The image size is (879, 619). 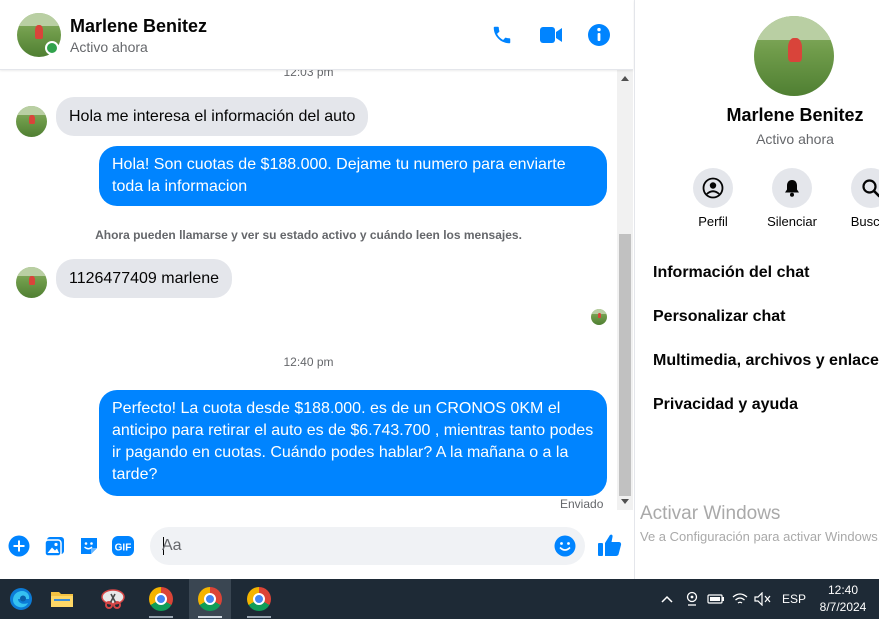 I want to click on gif-icon: GIF, so click(x=123, y=546).